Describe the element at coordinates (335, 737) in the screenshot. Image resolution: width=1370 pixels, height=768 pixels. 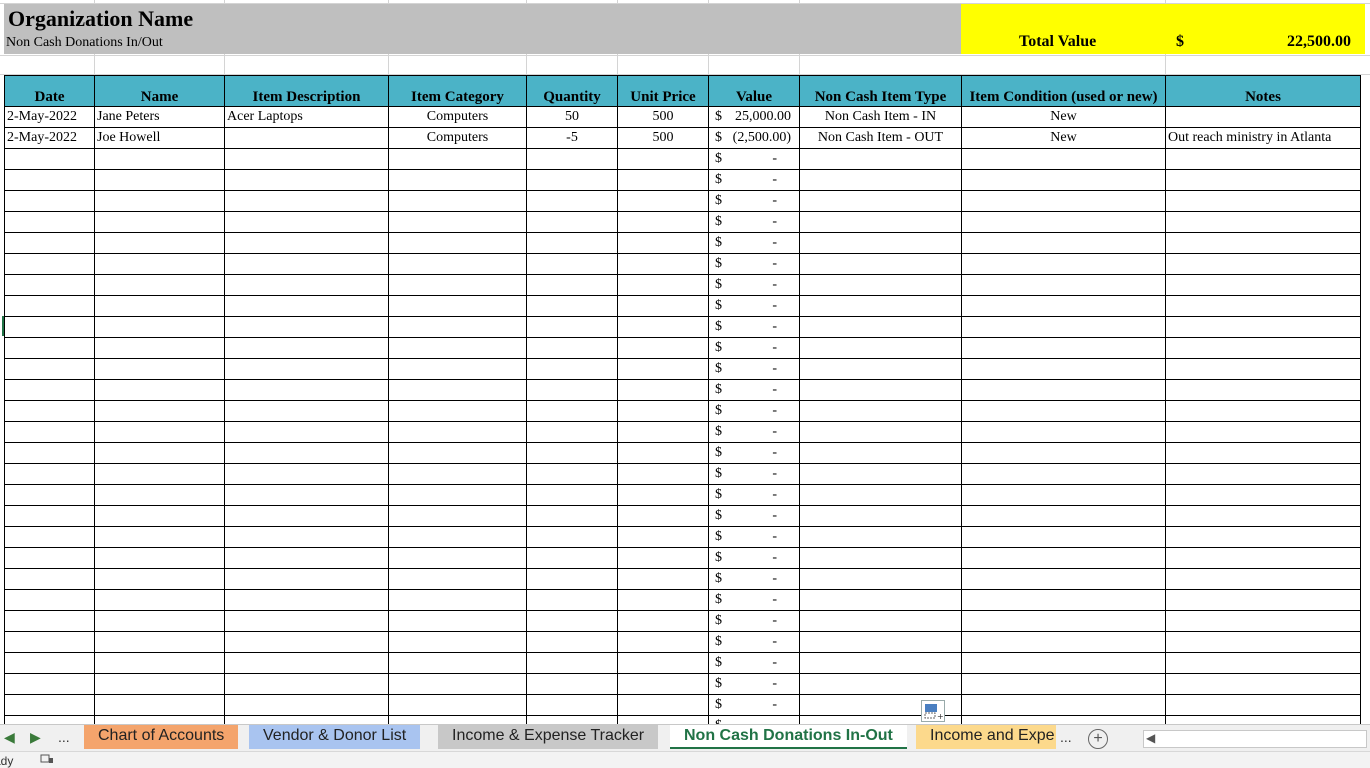
I see `tab-vendor-donor-list: Vendor & Donor List` at that location.